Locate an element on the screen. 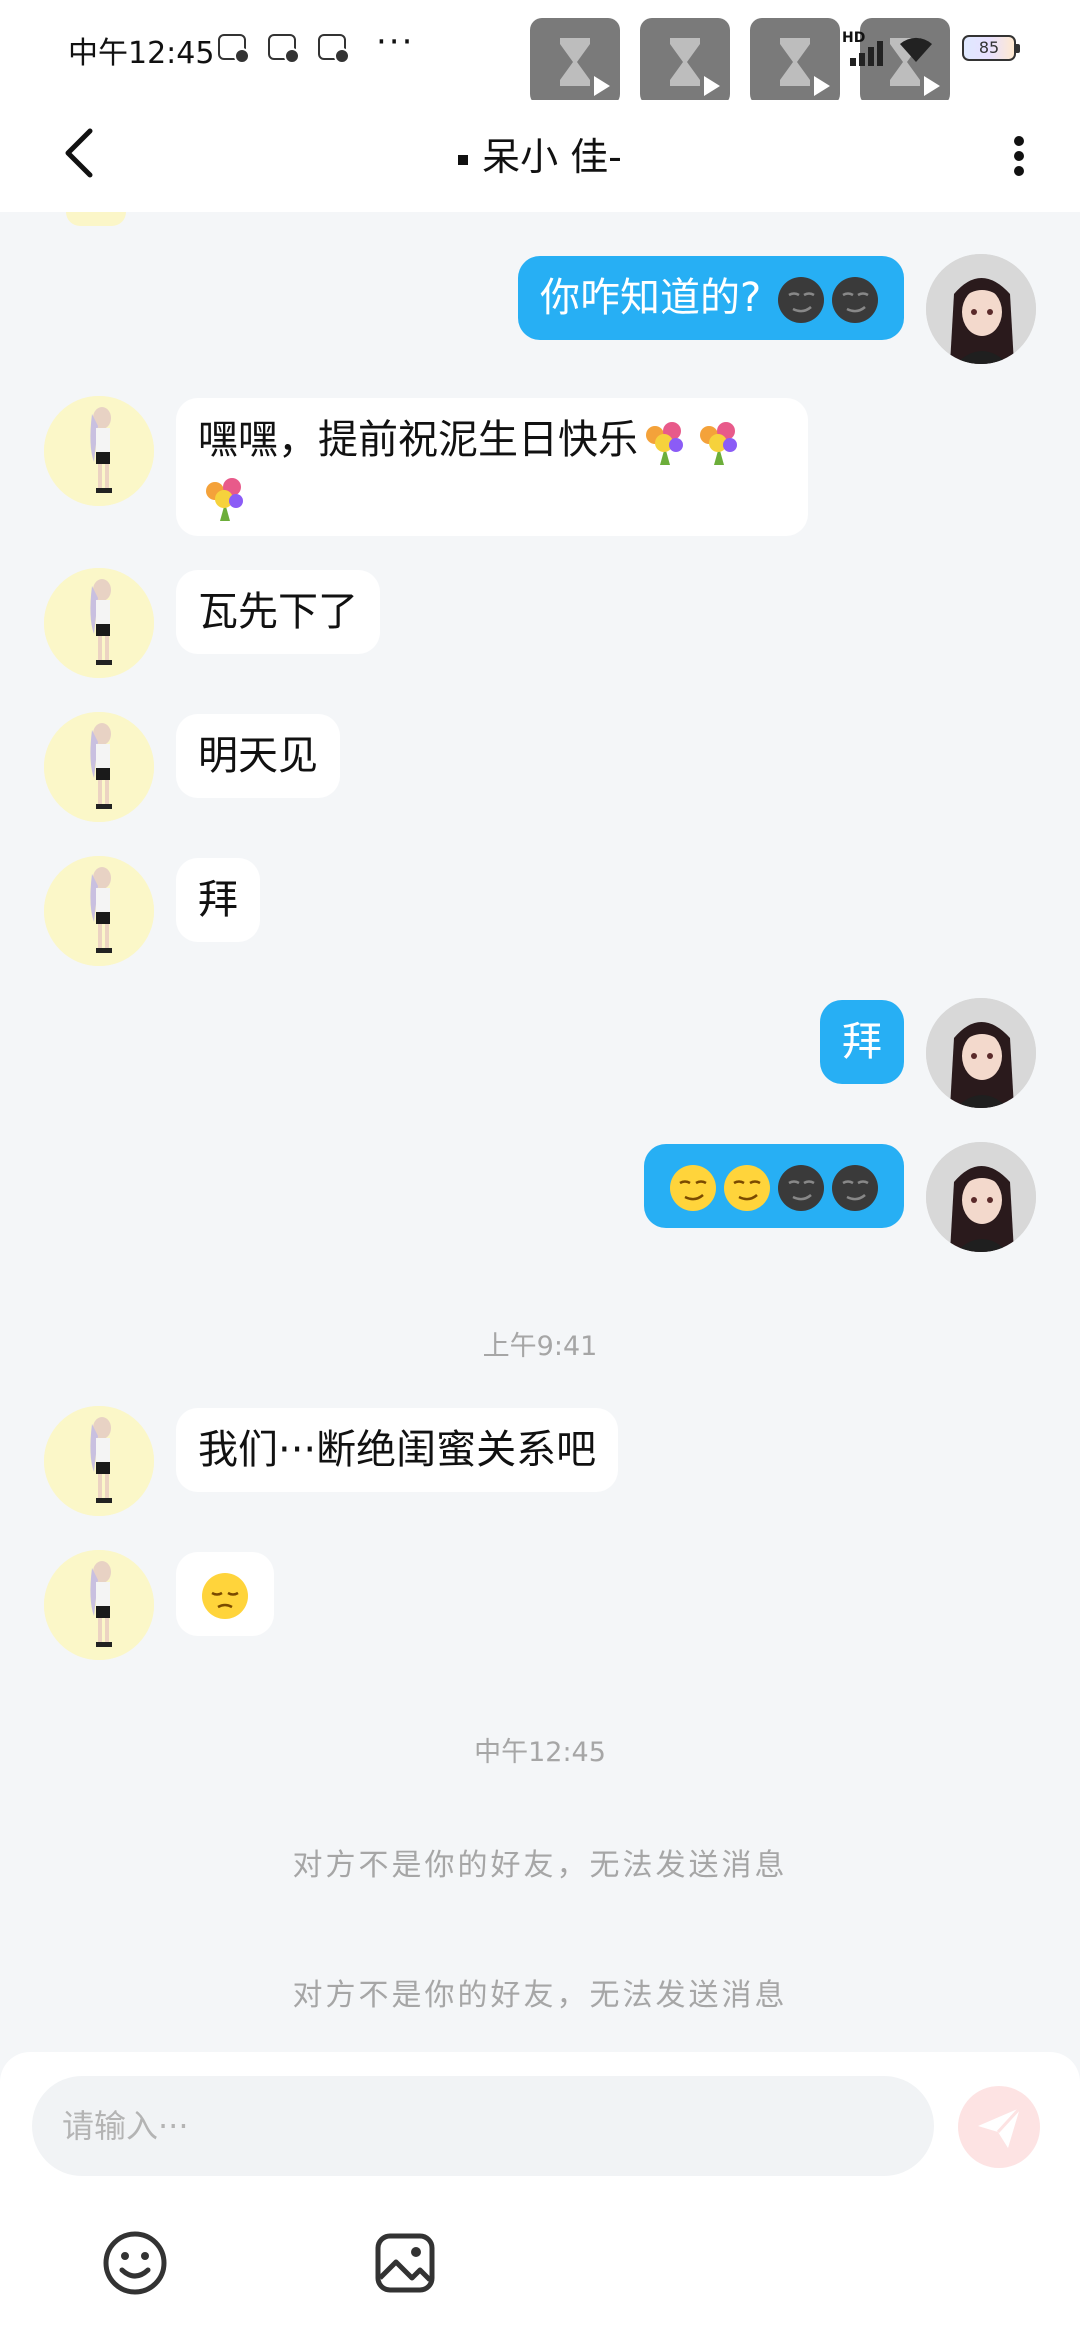 This screenshot has height=2340, width=1080. send-icon is located at coordinates (1000, 2127).